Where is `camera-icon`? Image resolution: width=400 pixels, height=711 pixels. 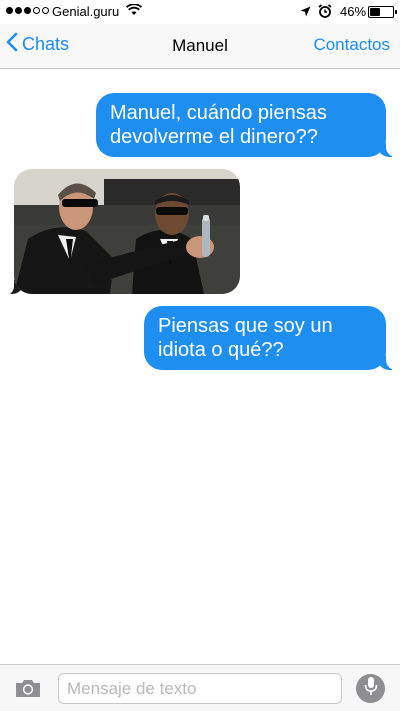 camera-icon is located at coordinates (28, 691).